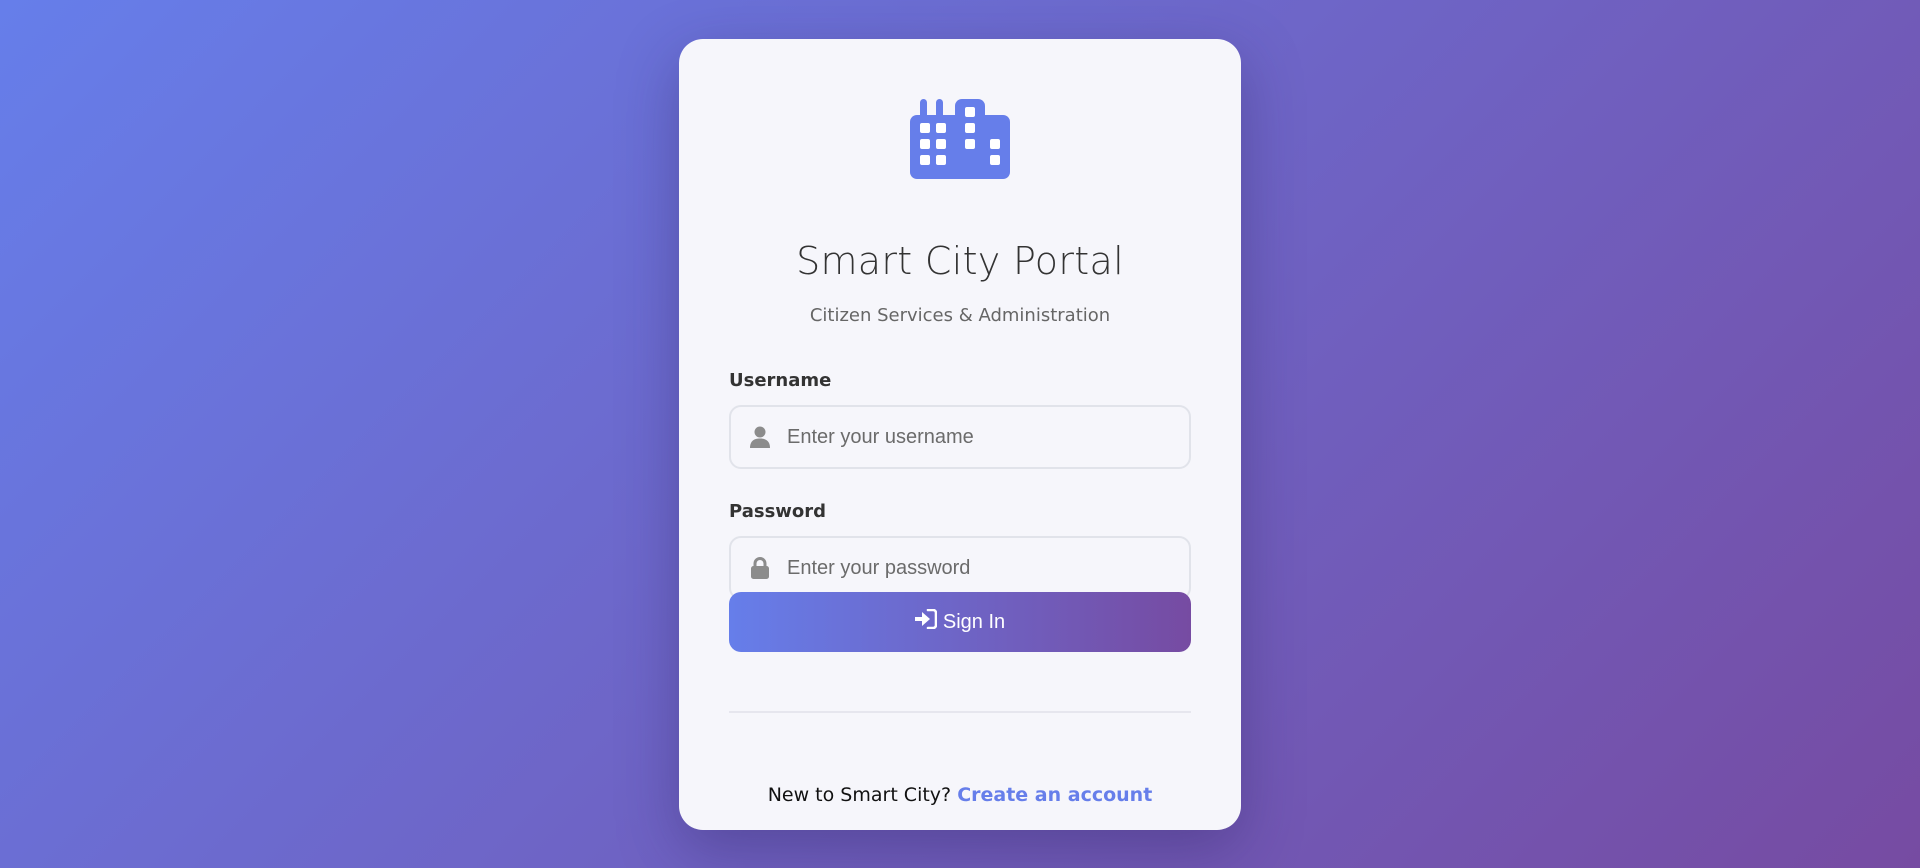 The height and width of the screenshot is (868, 1920). I want to click on password-label: Password, so click(778, 511).